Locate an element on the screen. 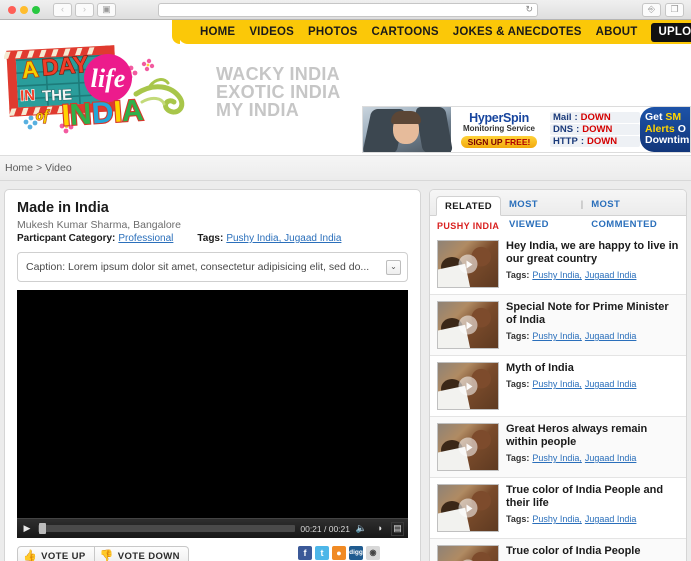 The width and height of the screenshot is (691, 561). participant-category-value: Professional is located at coordinates (145, 238).